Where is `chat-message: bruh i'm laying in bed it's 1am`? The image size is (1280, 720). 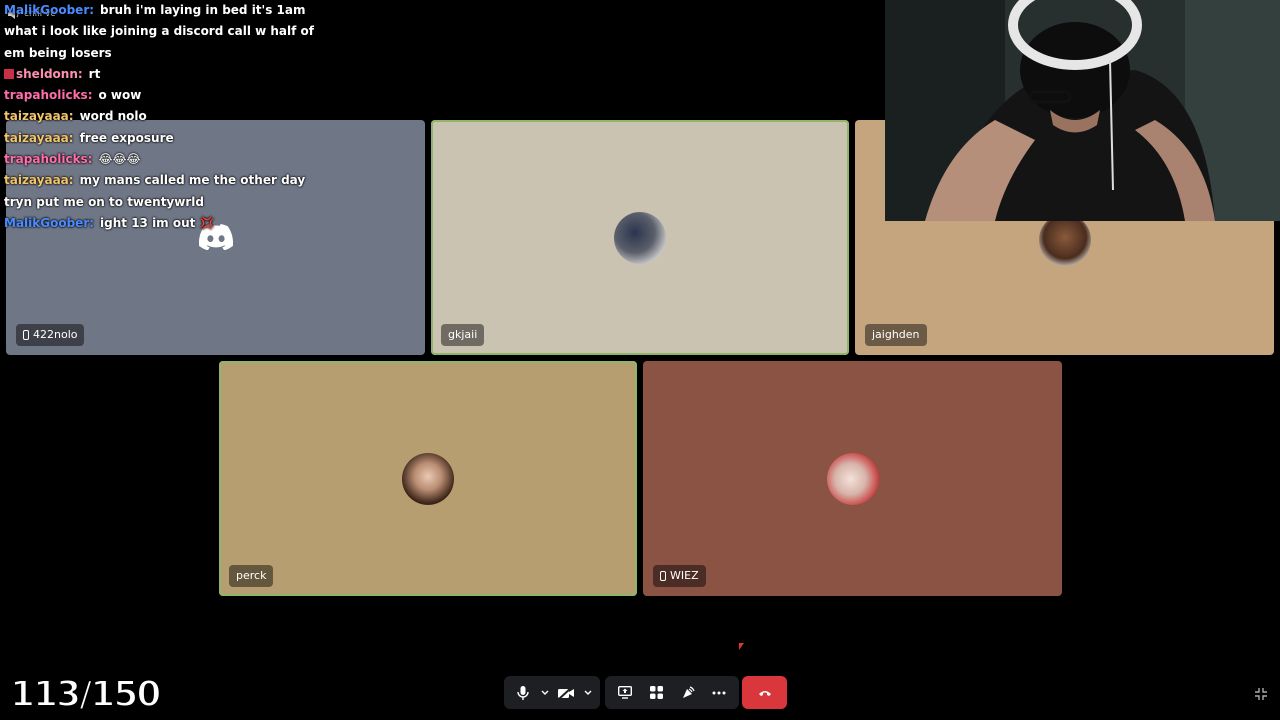
chat-message: bruh i'm laying in bed it's 1am is located at coordinates (203, 10).